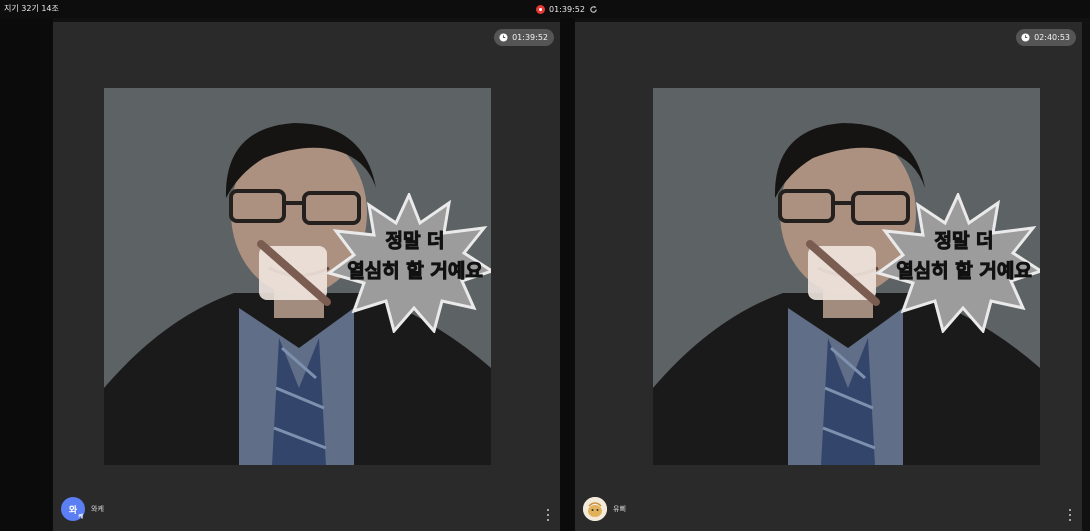 The image size is (1090, 531). I want to click on avatar-initial: 와, so click(73, 510).